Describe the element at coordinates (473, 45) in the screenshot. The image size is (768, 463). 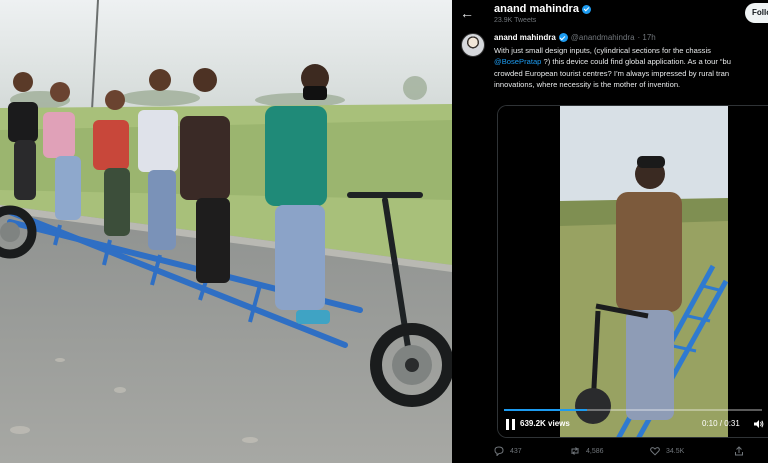
I see `avatar` at that location.